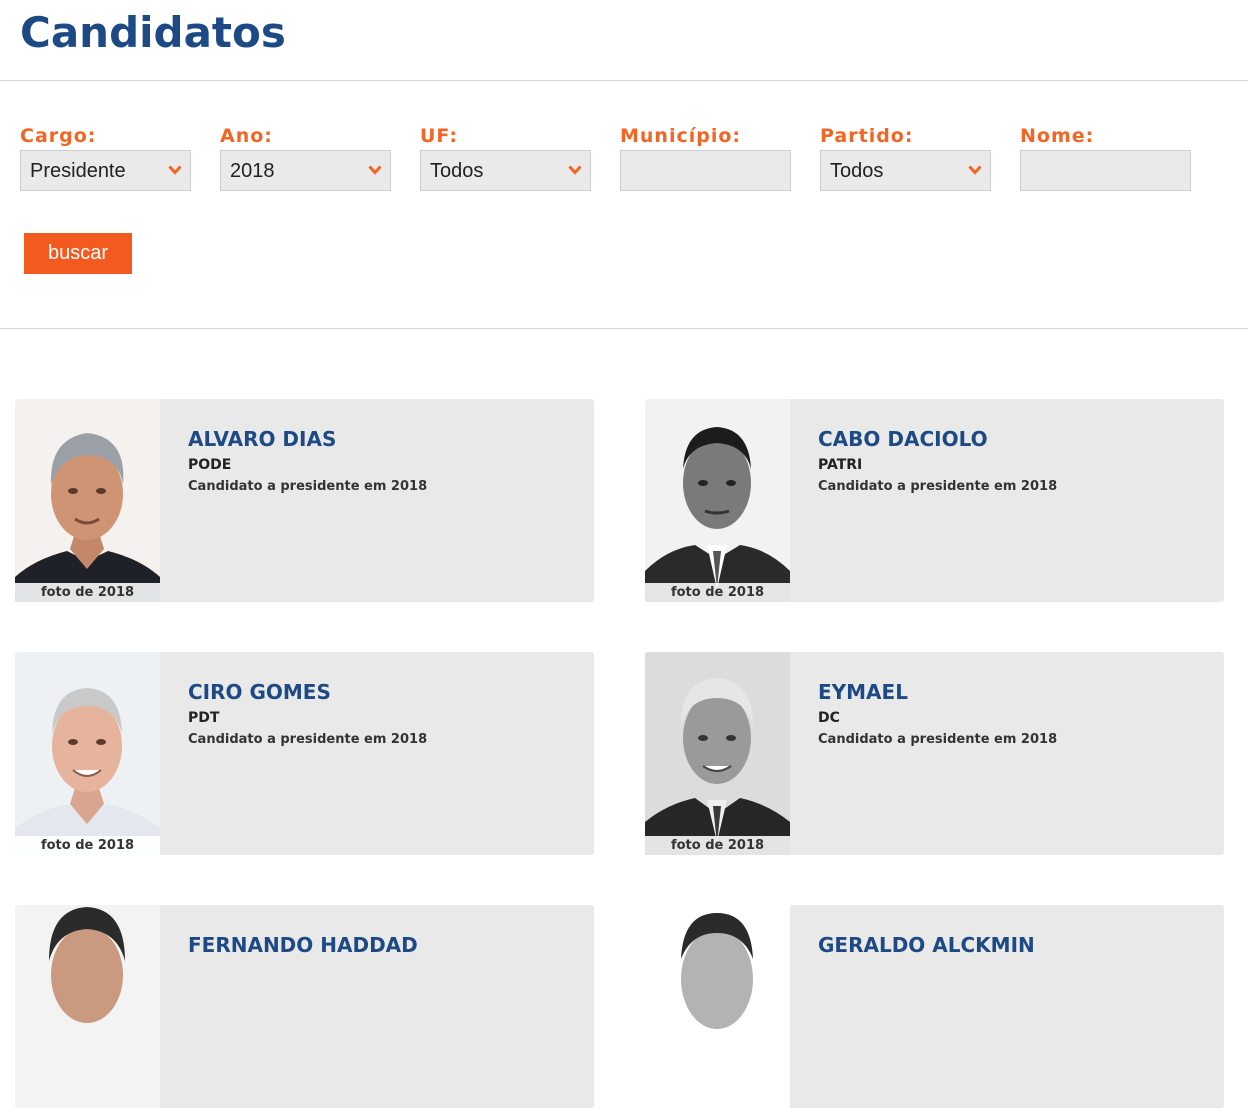 Image resolution: width=1248 pixels, height=1108 pixels. What do you see at coordinates (153, 32) in the screenshot?
I see `page-title: Candidatos` at bounding box center [153, 32].